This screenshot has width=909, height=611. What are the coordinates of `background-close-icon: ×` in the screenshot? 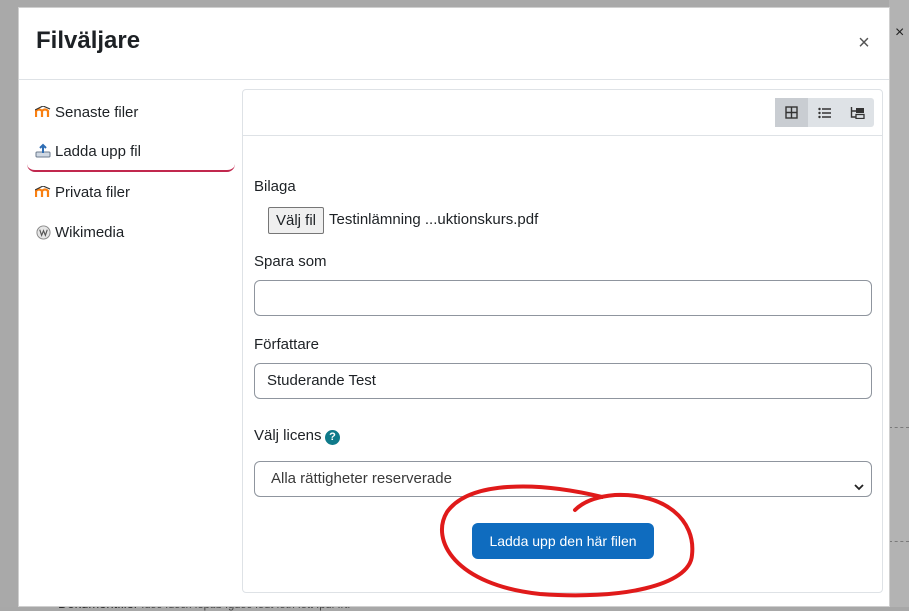 It's located at (900, 32).